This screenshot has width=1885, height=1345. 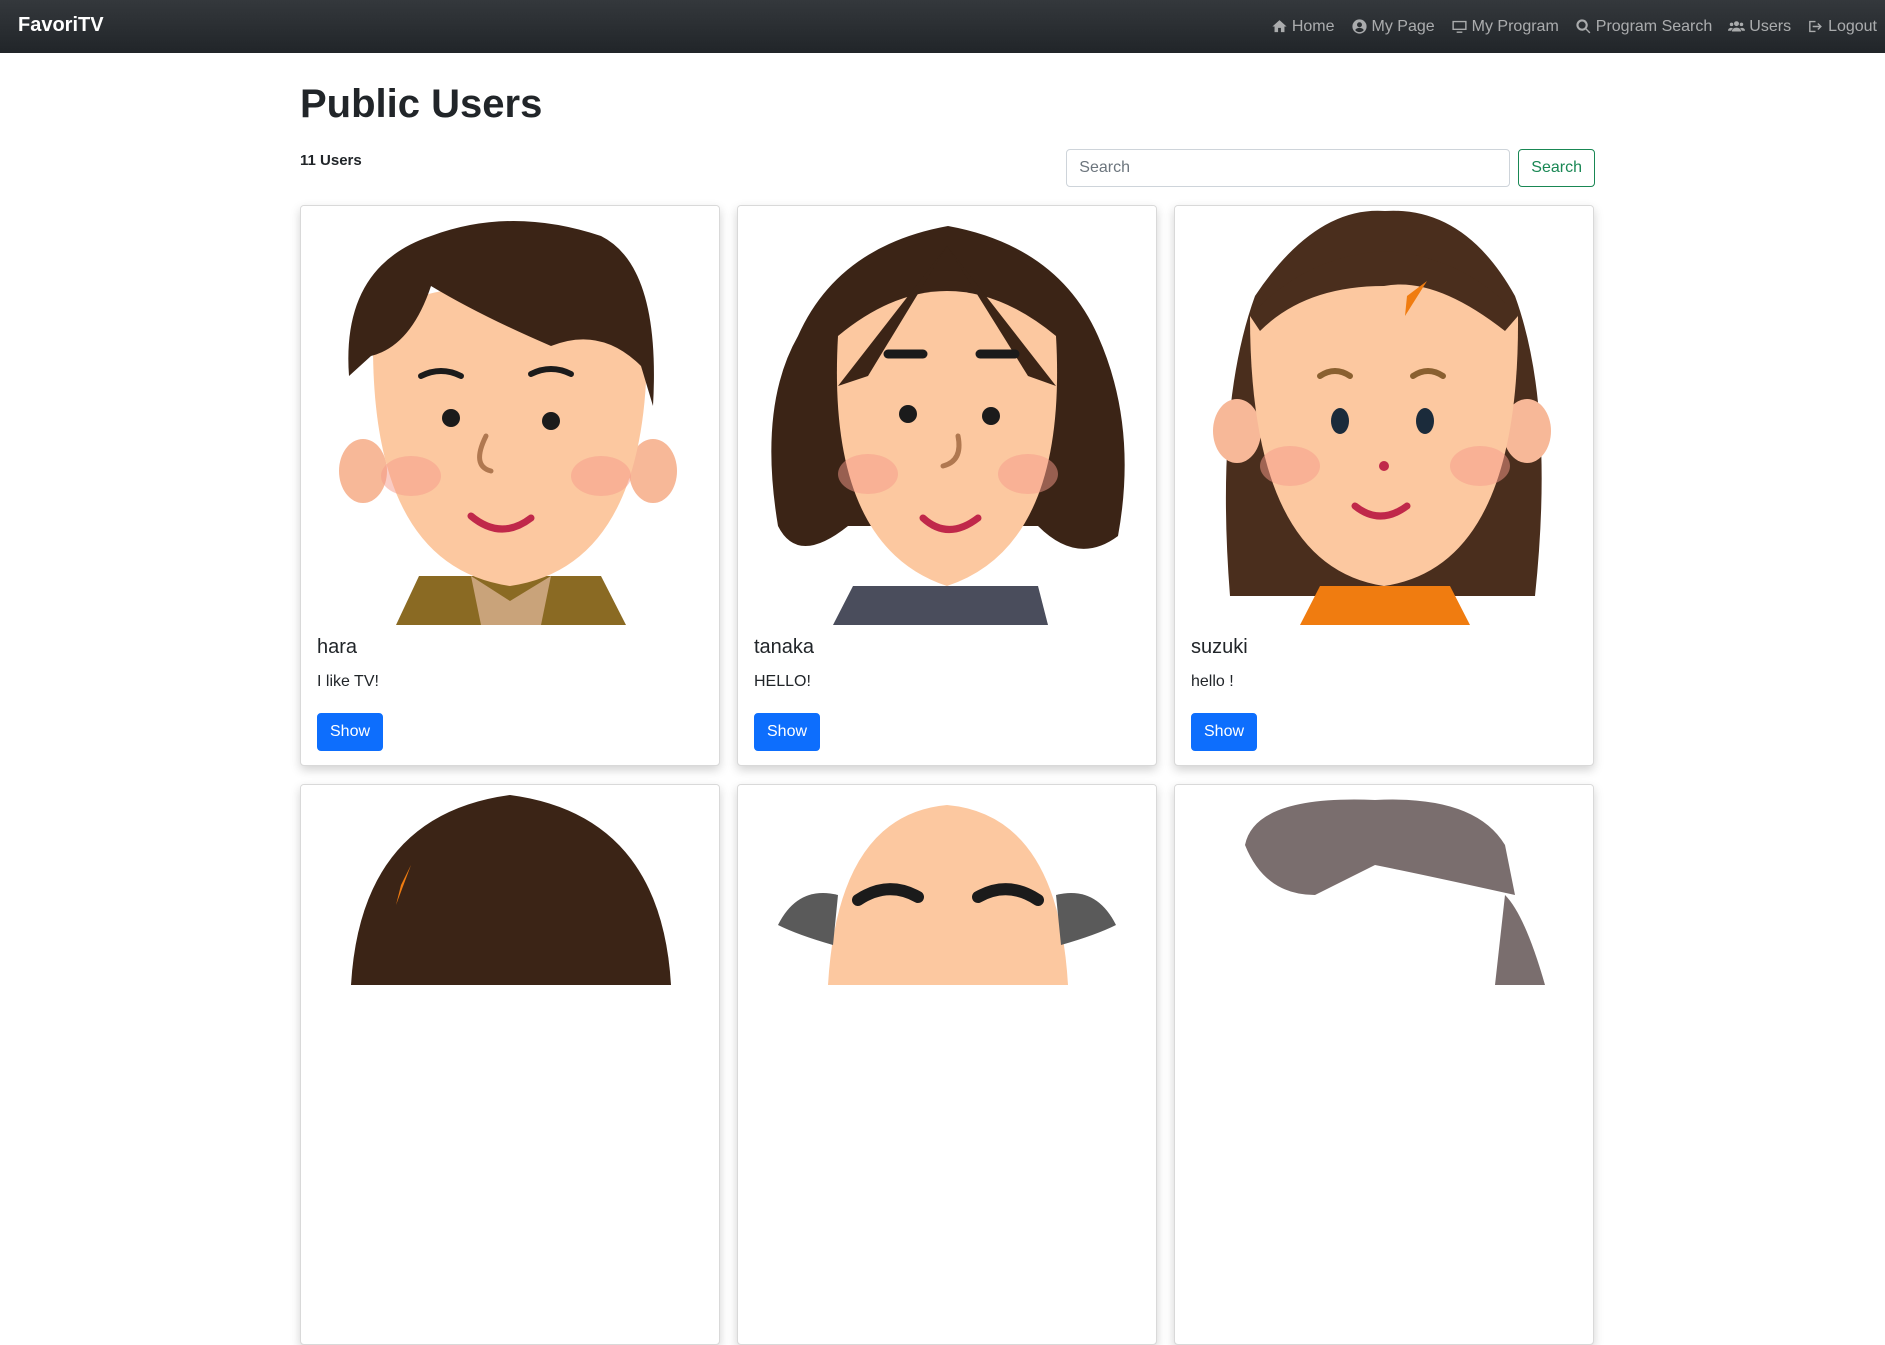 I want to click on search-input, so click(x=1288, y=168).